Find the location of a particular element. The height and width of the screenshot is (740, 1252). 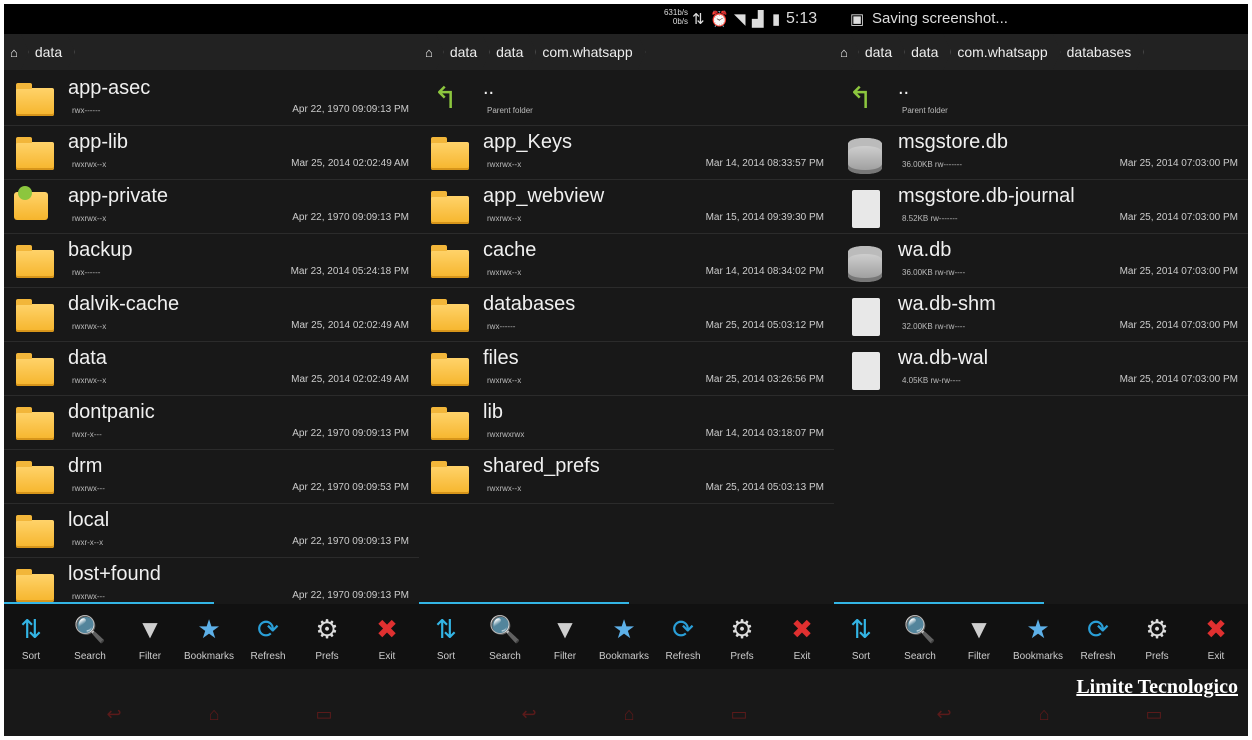

net-up-speed: 631b/s is located at coordinates (675, 12).